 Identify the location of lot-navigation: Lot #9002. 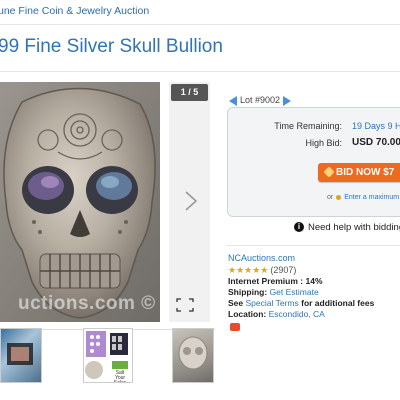
(260, 101).